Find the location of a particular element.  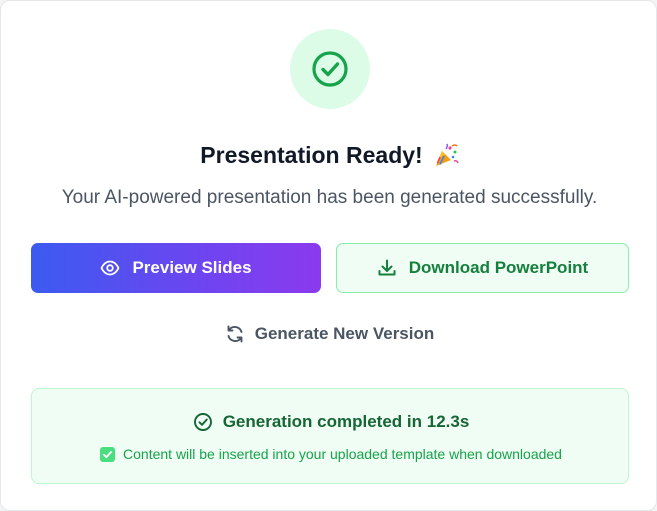

generate-new-version-button: Generate New Version is located at coordinates (329, 334).